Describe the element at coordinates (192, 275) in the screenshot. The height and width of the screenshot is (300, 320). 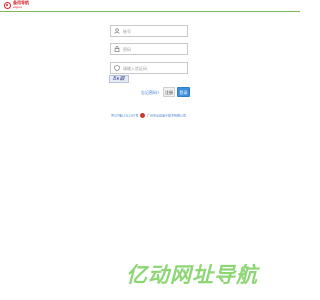
I see `watermark-text: 亿动网址导航` at that location.